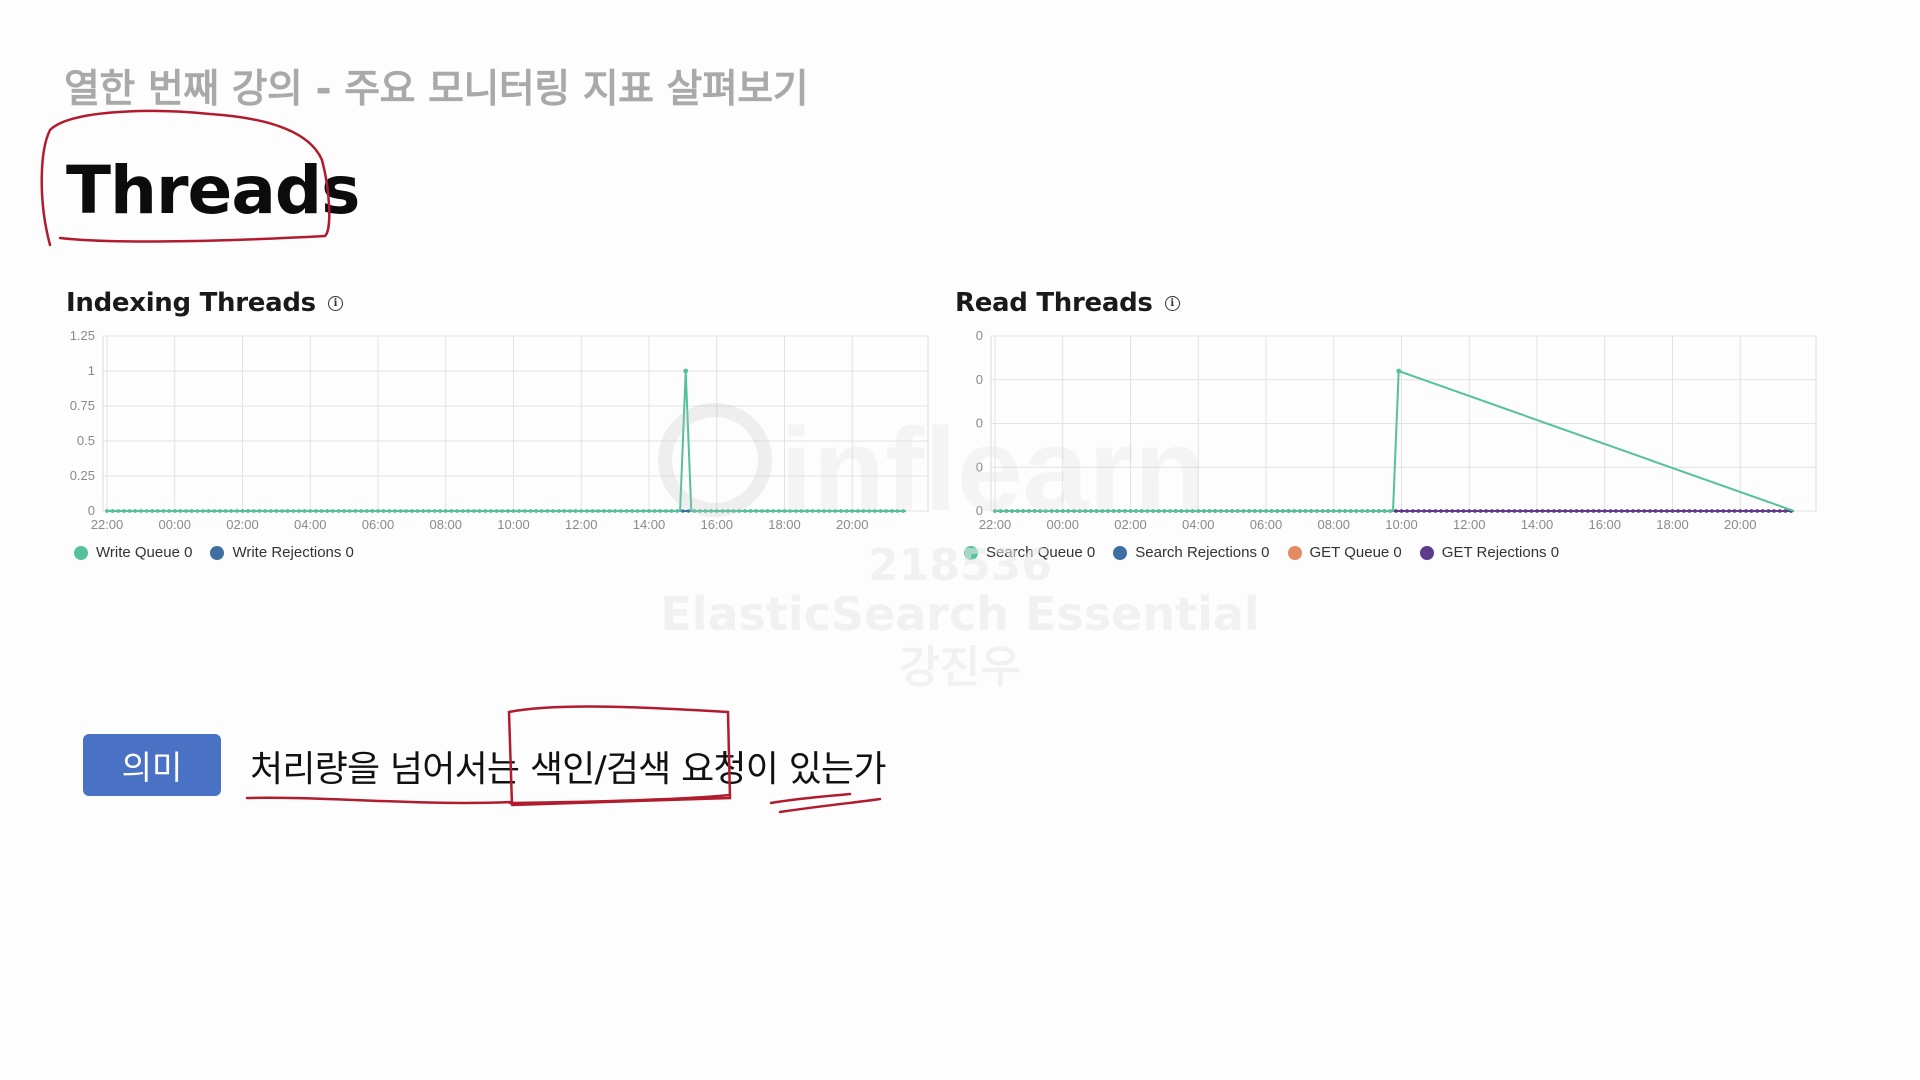 The height and width of the screenshot is (1080, 1920). What do you see at coordinates (784, 524) in the screenshot?
I see `x-tick-label: 18:00` at bounding box center [784, 524].